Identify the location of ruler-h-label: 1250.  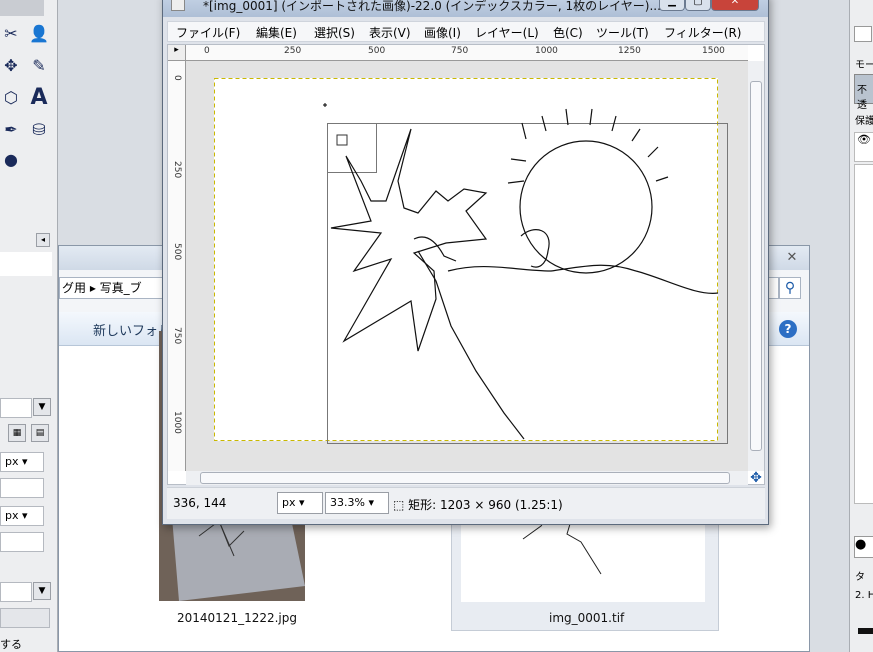
(629, 51).